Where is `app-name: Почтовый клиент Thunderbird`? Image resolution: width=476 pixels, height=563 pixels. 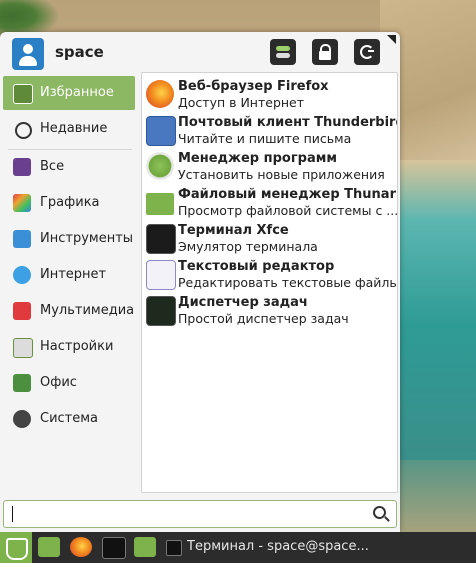 app-name: Почтовый клиент Thunderbird is located at coordinates (288, 122).